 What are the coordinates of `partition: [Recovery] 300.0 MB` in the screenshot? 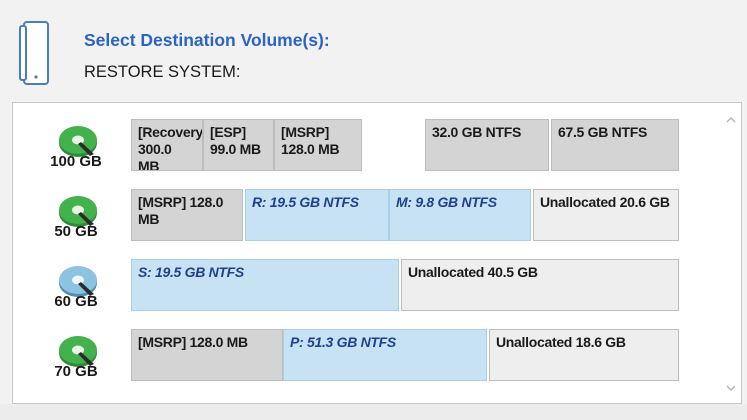 It's located at (167, 145).